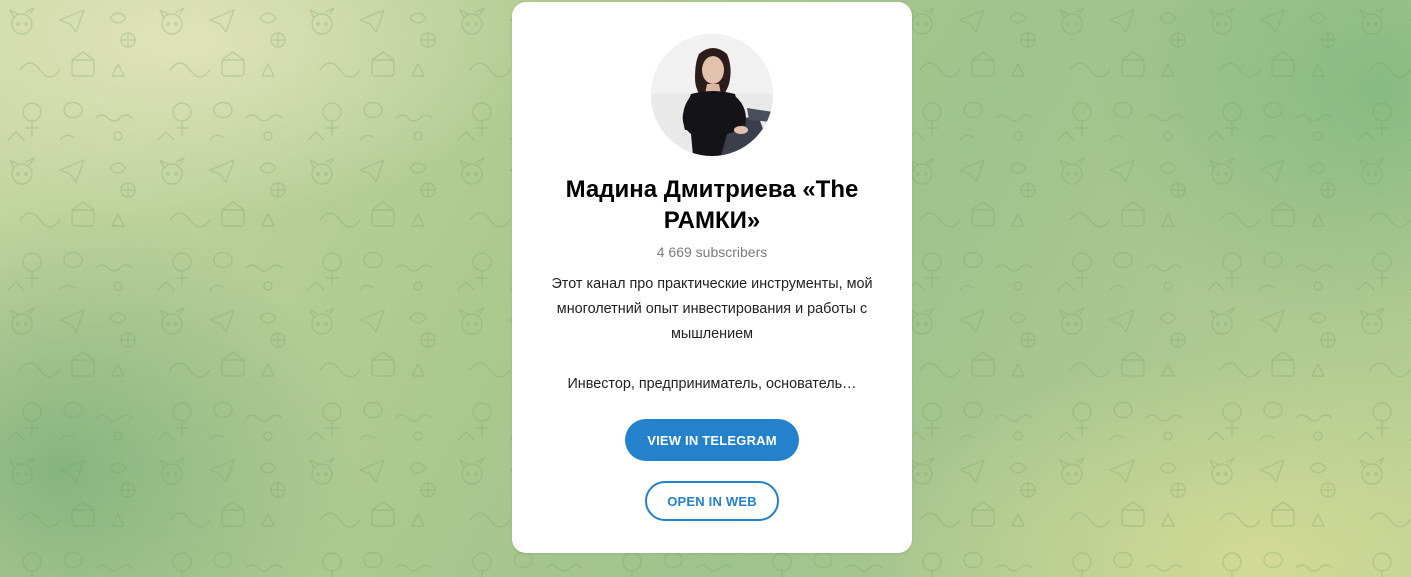  What do you see at coordinates (712, 440) in the screenshot?
I see `view-in-telegram-button: VIEW IN TELEGRAM` at bounding box center [712, 440].